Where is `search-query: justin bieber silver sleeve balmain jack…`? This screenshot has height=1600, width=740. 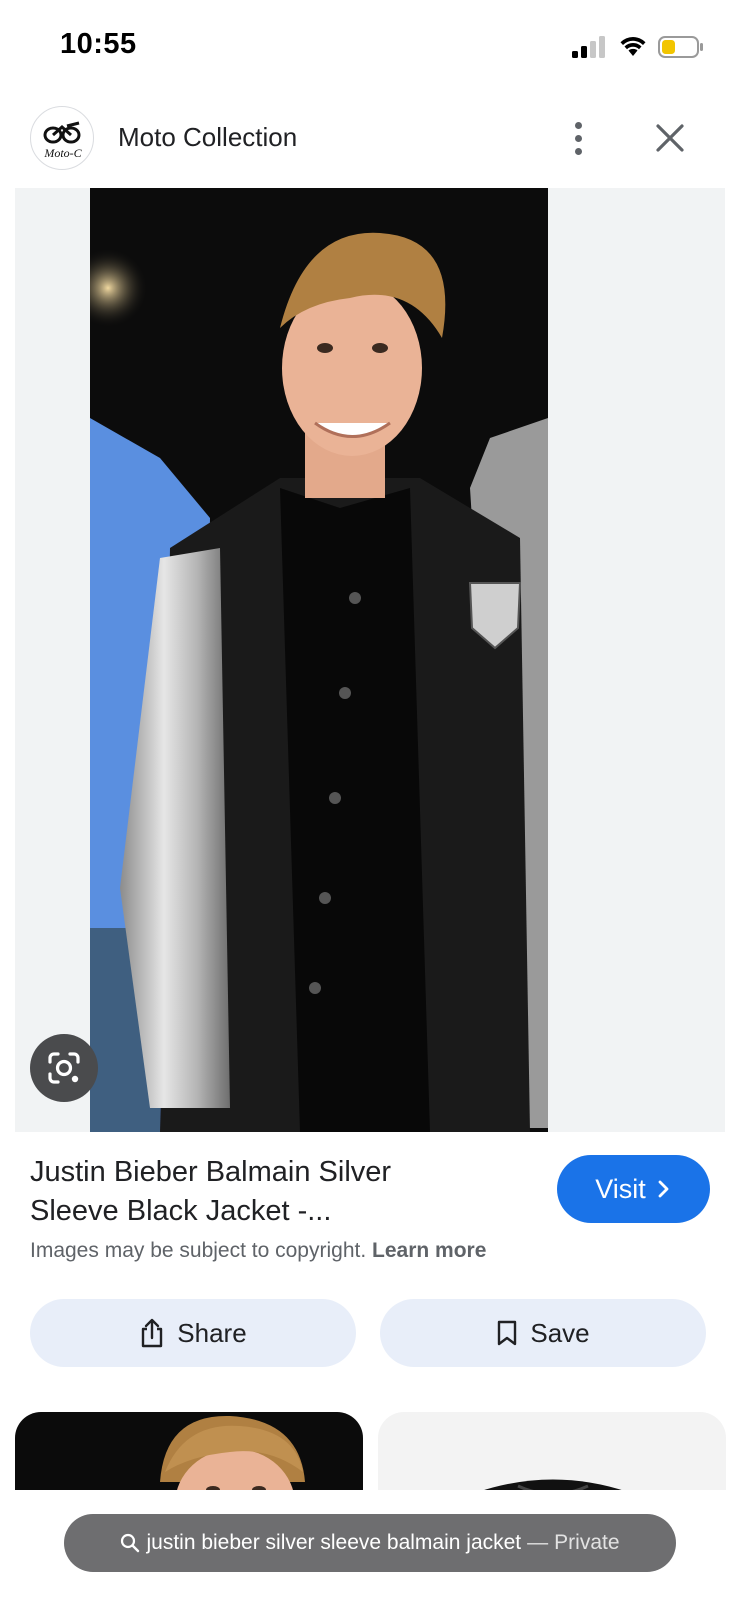
search-query: justin bieber silver sleeve balmain jack… is located at coordinates (334, 1542).